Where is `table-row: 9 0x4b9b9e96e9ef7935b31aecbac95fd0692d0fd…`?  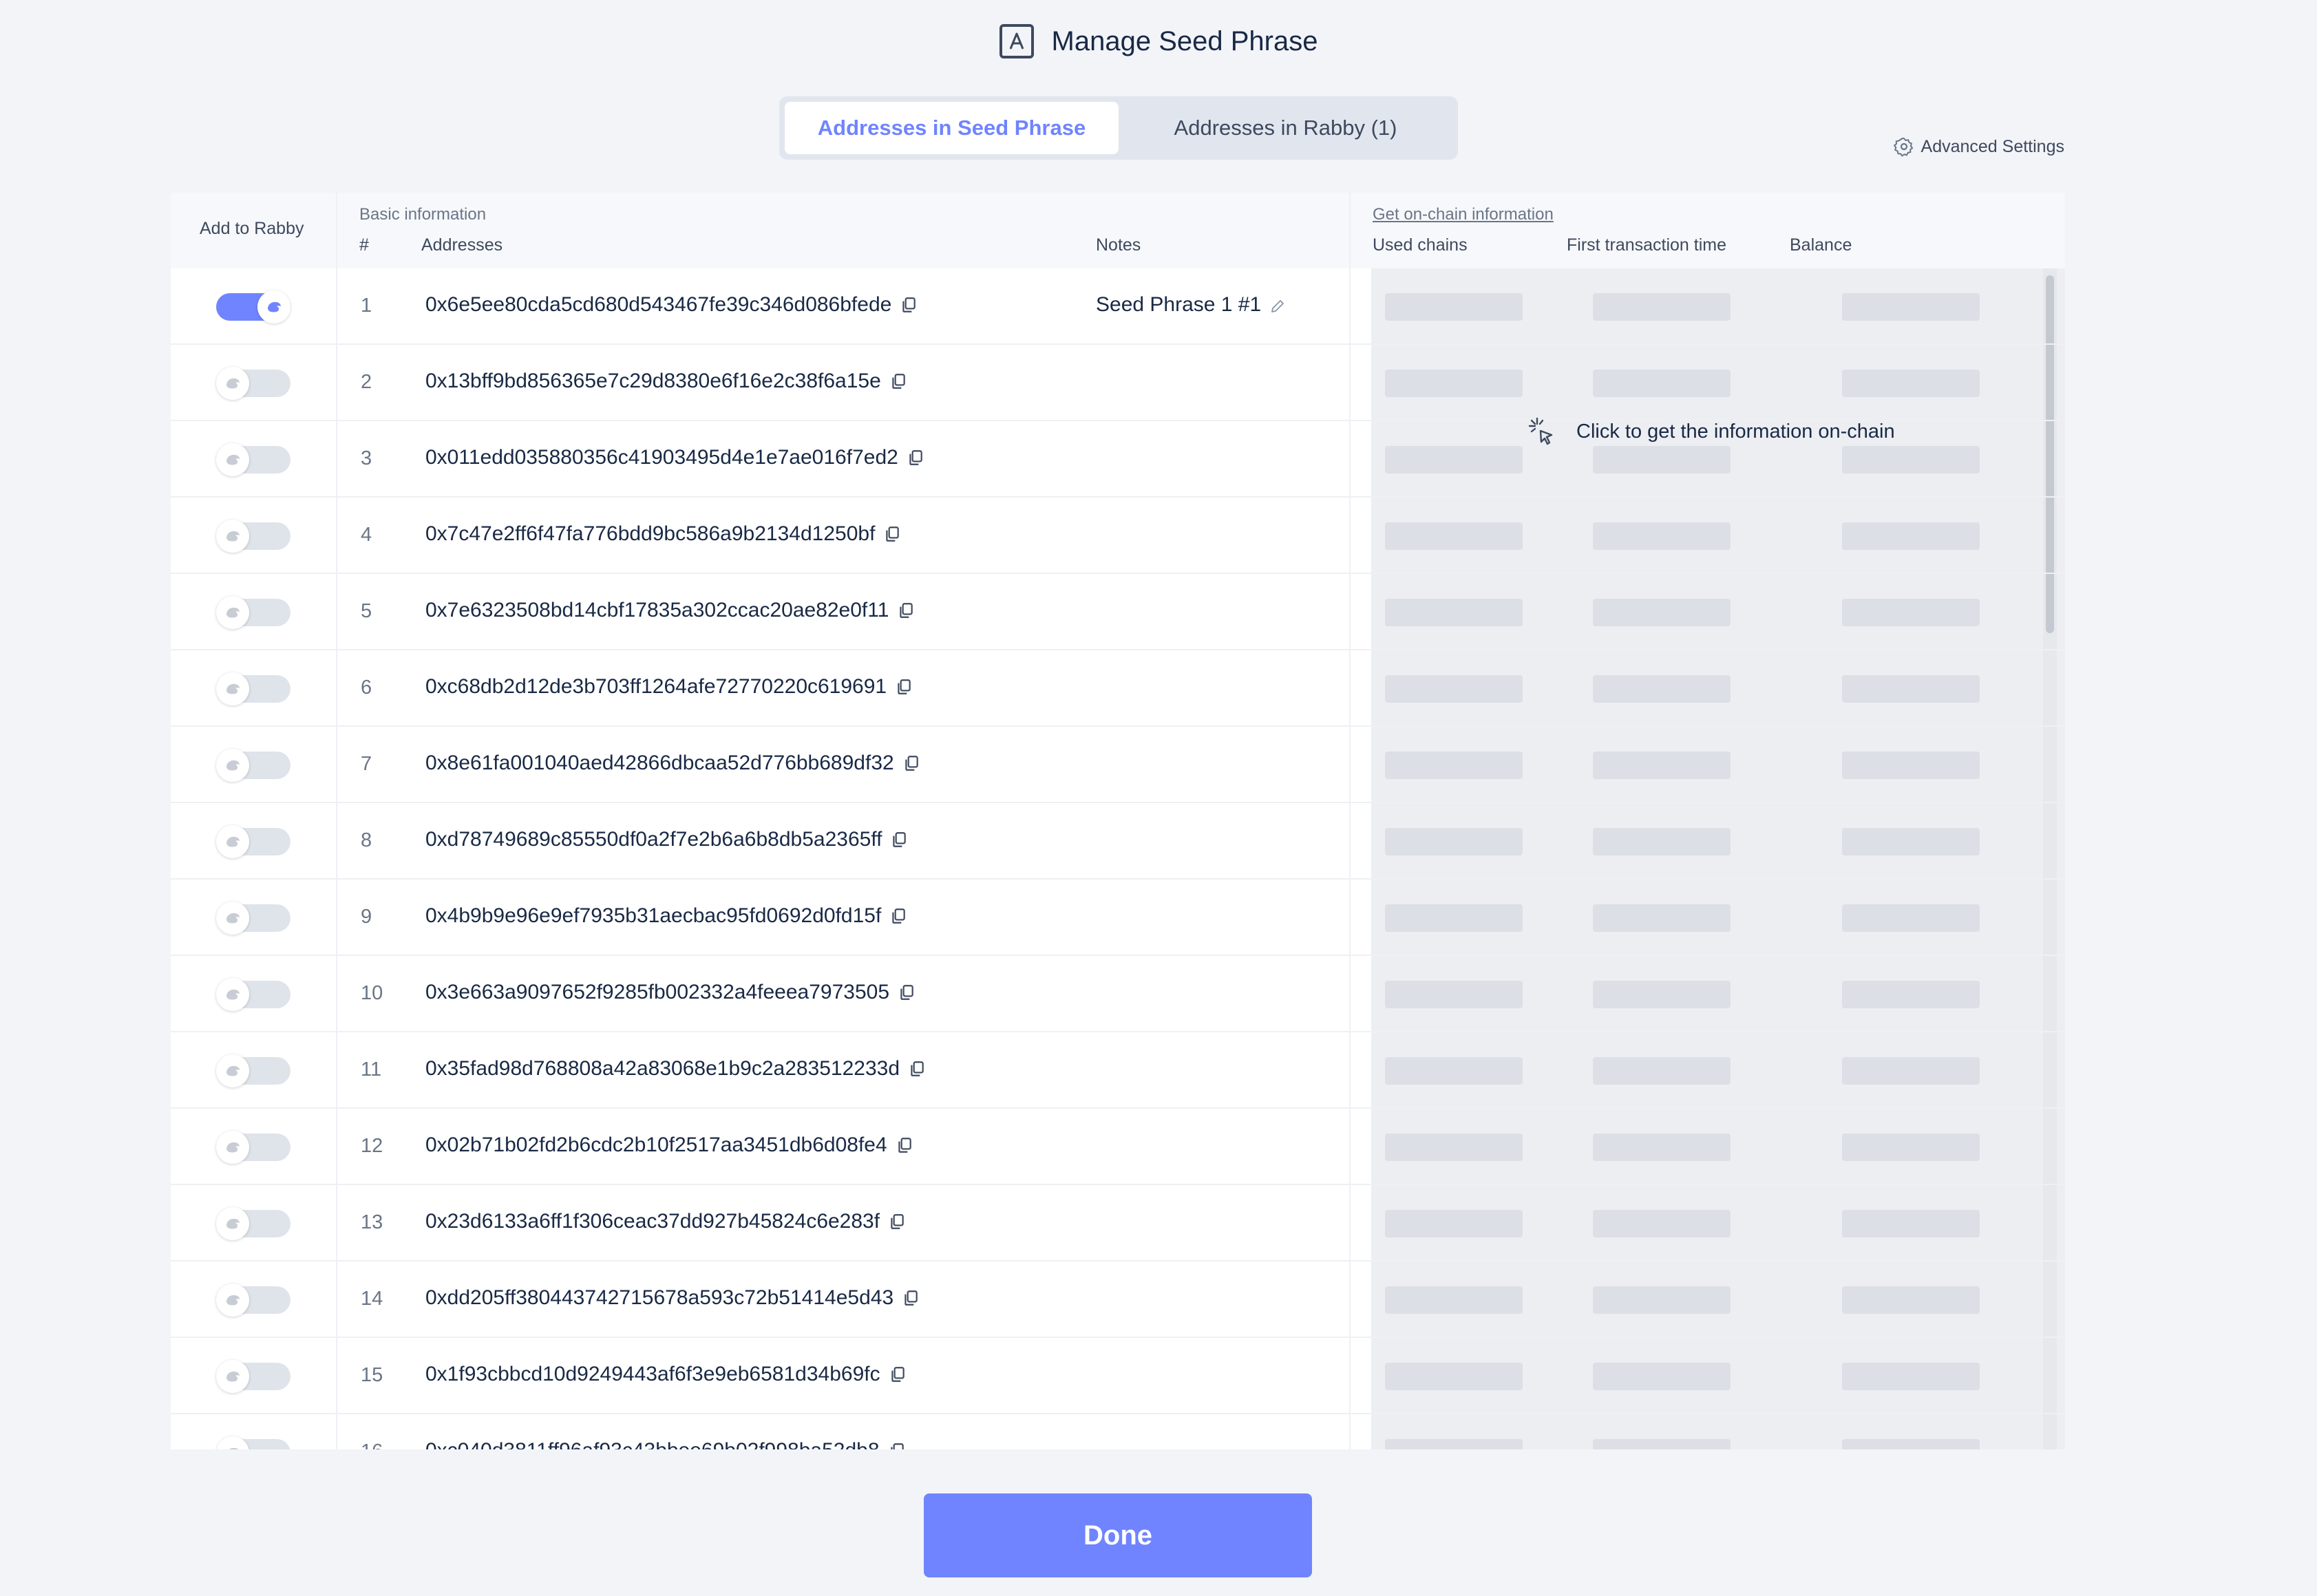 table-row: 9 0x4b9b9e96e9ef7935b31aecbac95fd0692d0fd… is located at coordinates (1118, 918).